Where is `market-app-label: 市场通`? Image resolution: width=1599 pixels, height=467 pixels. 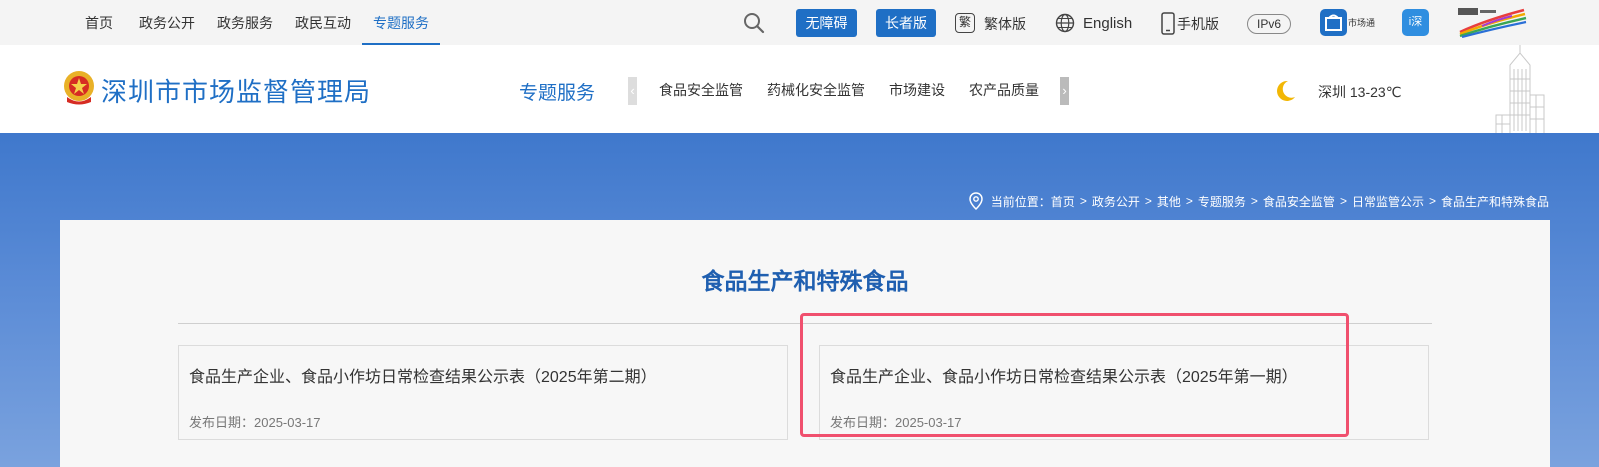
market-app-label: 市场通 is located at coordinates (1362, 23).